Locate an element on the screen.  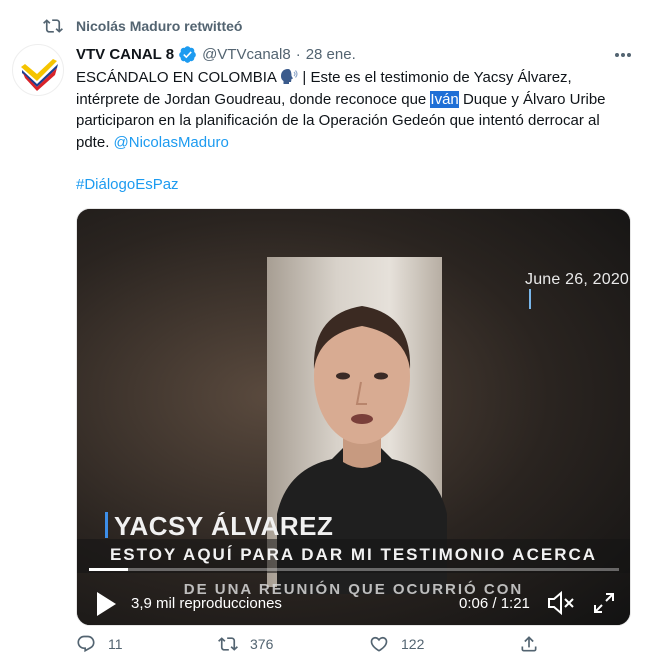
more-options-button is located at coordinates (623, 55).